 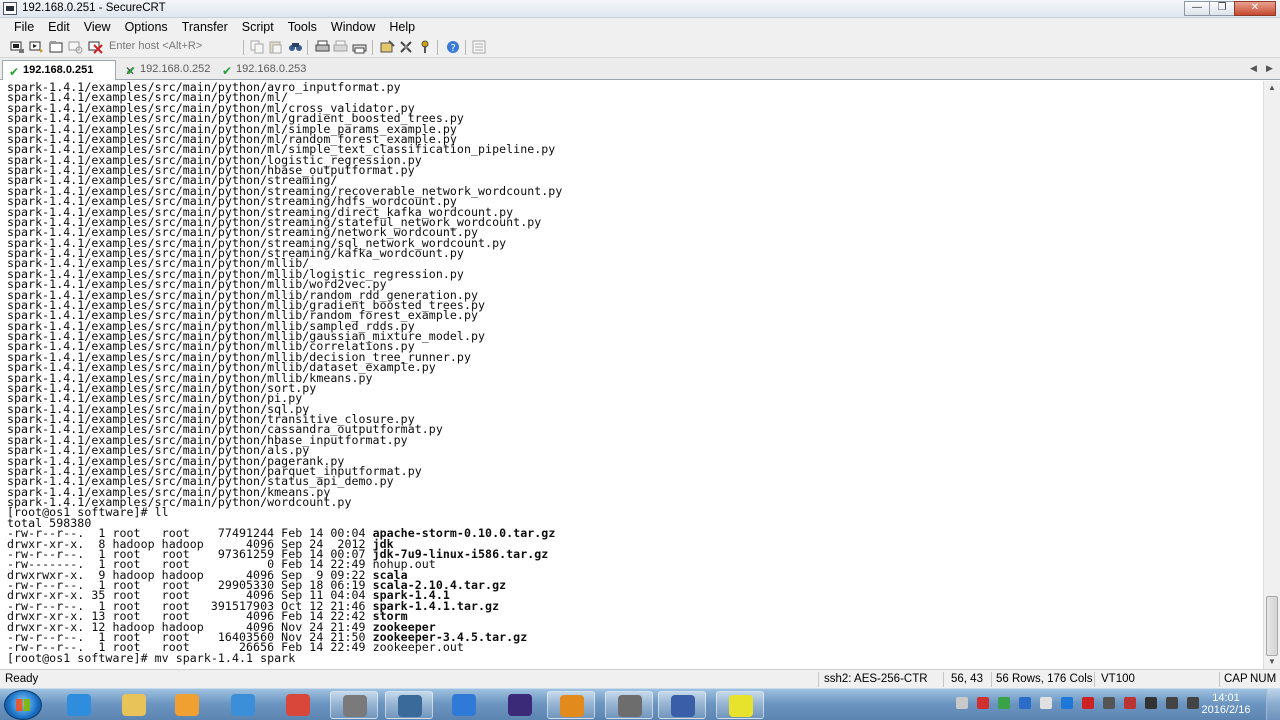 I want to click on status-ready: Ready, so click(x=22, y=679).